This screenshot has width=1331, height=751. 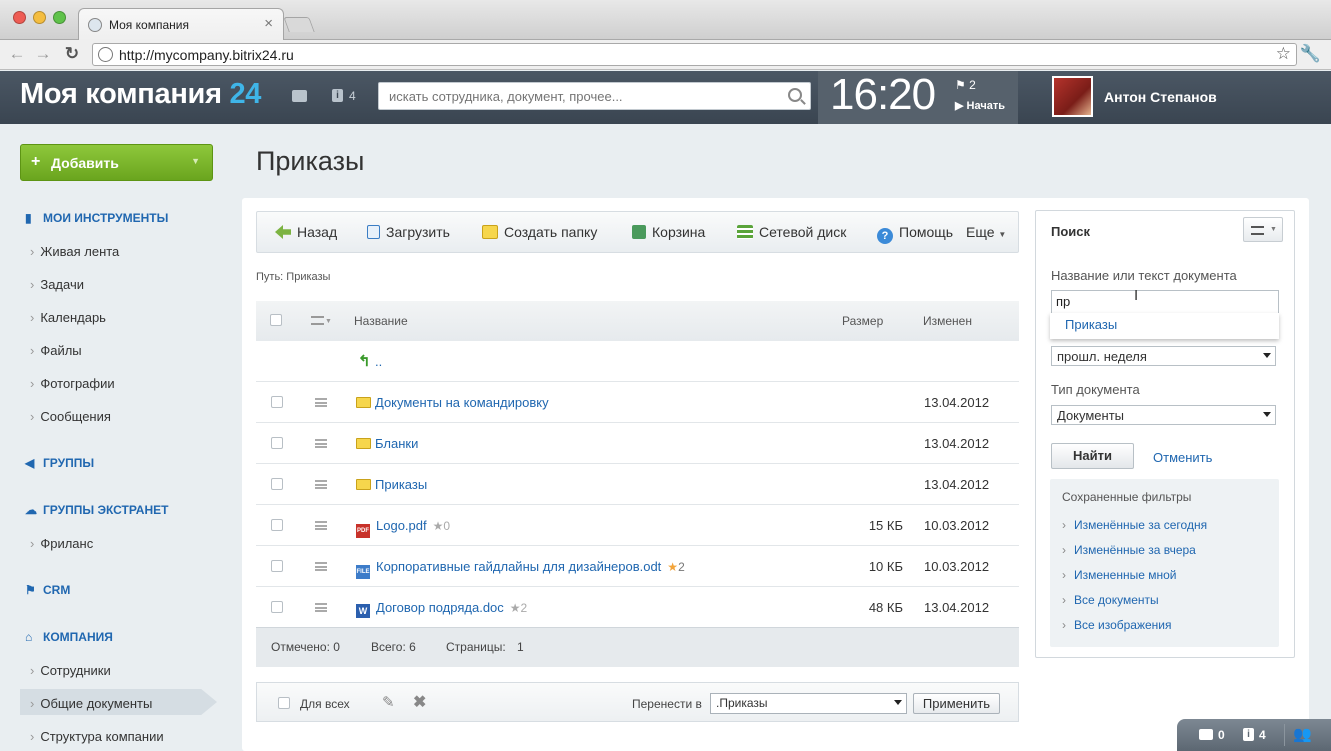 What do you see at coordinates (96, 510) in the screenshot?
I see `sidebar-section-extranet: ☁ ГРУППЫ ЭКСТРАНЕТ` at bounding box center [96, 510].